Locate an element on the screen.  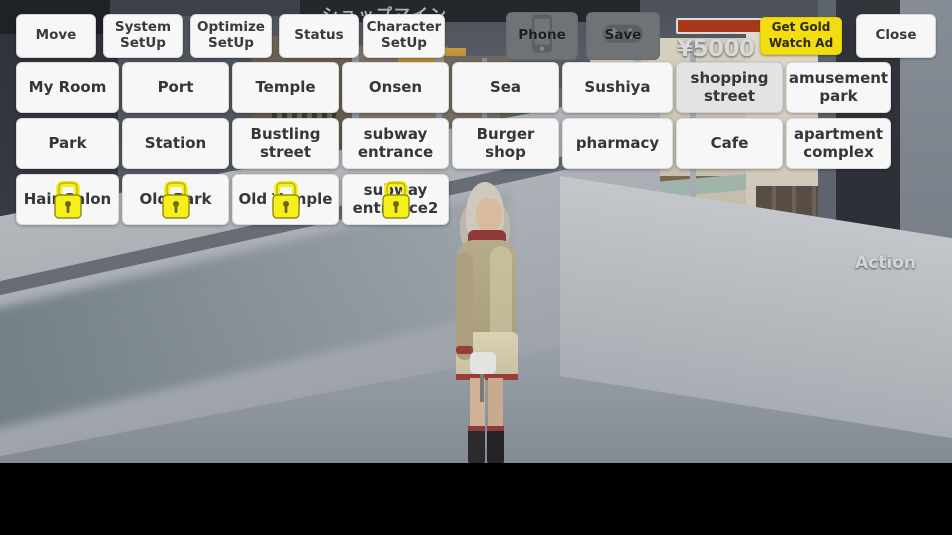
location-button-label: Station is located at coordinates (175, 142).